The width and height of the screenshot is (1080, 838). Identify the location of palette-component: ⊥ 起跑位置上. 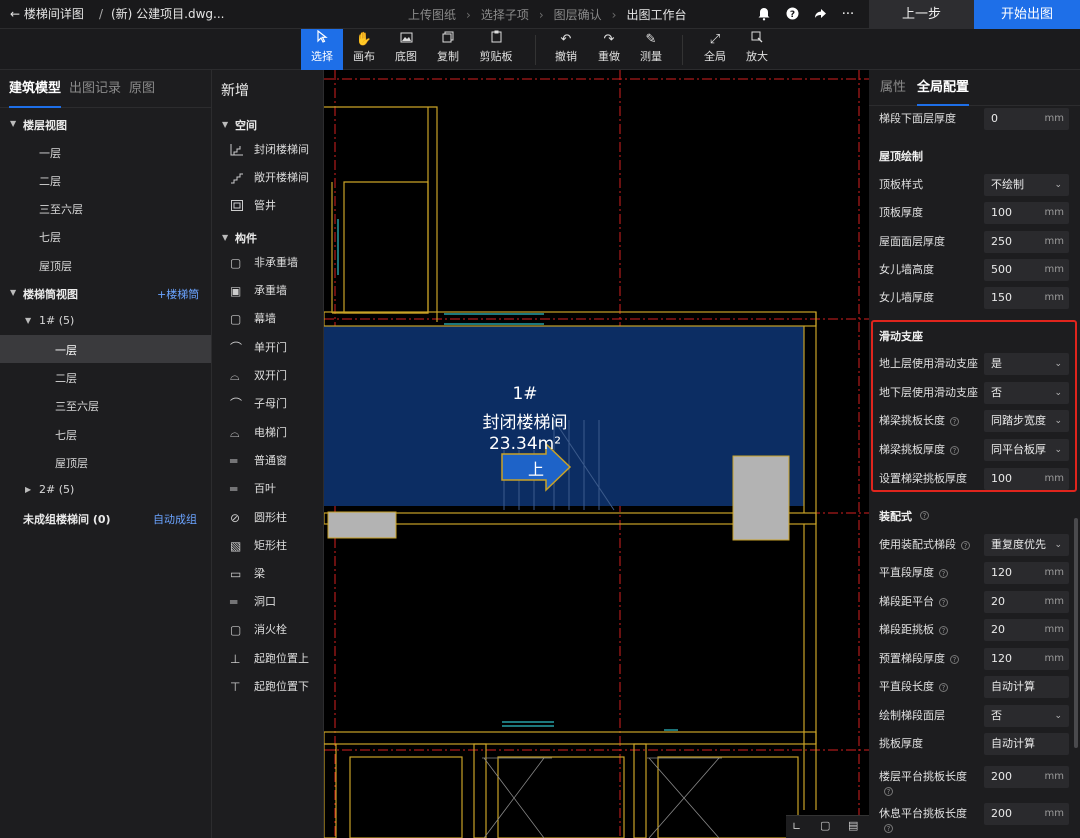
(269, 659).